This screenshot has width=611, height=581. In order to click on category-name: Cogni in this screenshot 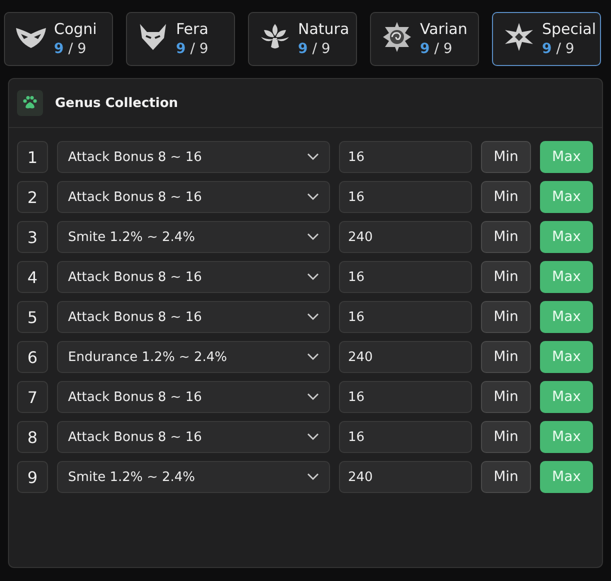, I will do `click(75, 29)`.